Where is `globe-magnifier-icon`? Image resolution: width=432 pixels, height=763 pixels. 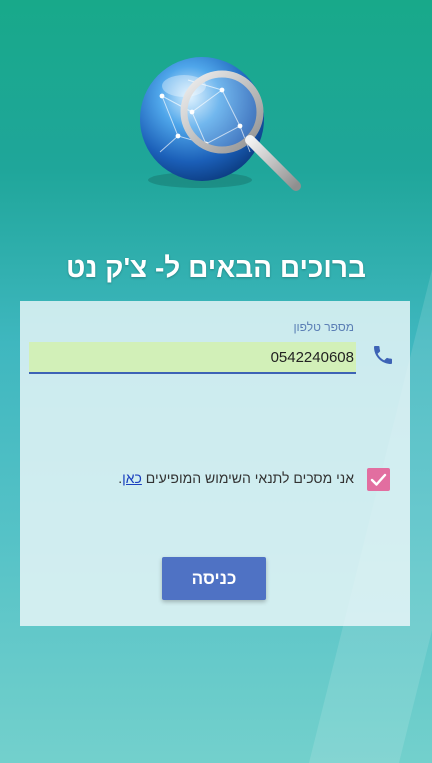 globe-magnifier-icon is located at coordinates (220, 127).